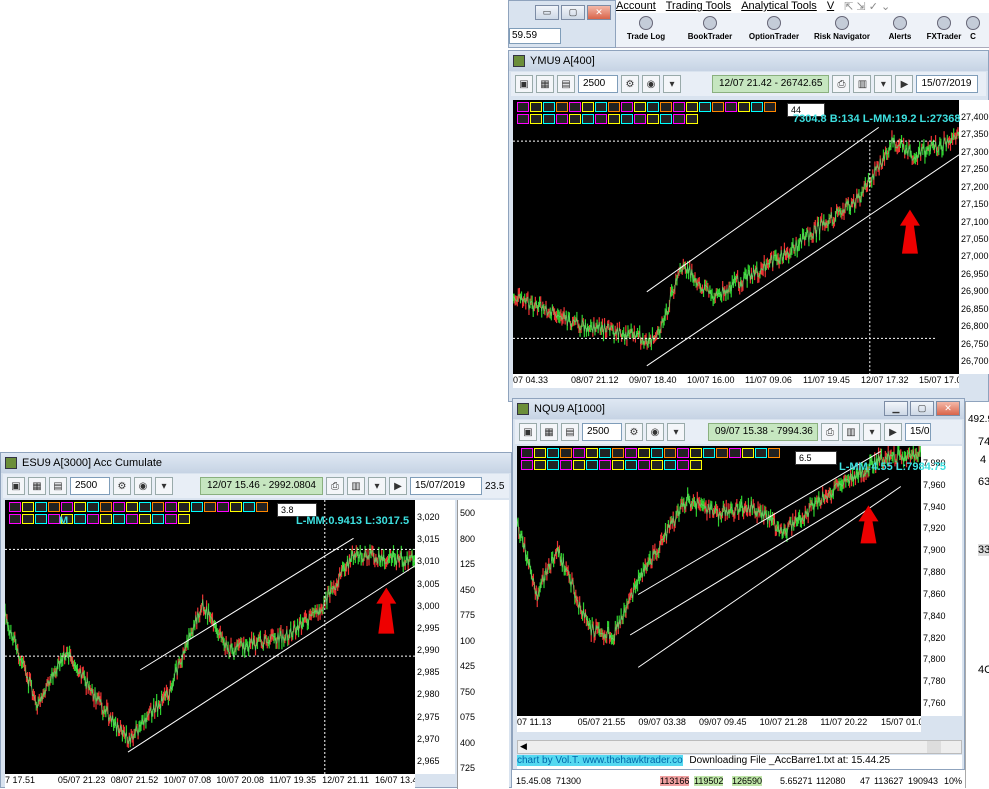  What do you see at coordinates (90, 486) in the screenshot?
I see `esu9-qty-field: 2500` at bounding box center [90, 486].